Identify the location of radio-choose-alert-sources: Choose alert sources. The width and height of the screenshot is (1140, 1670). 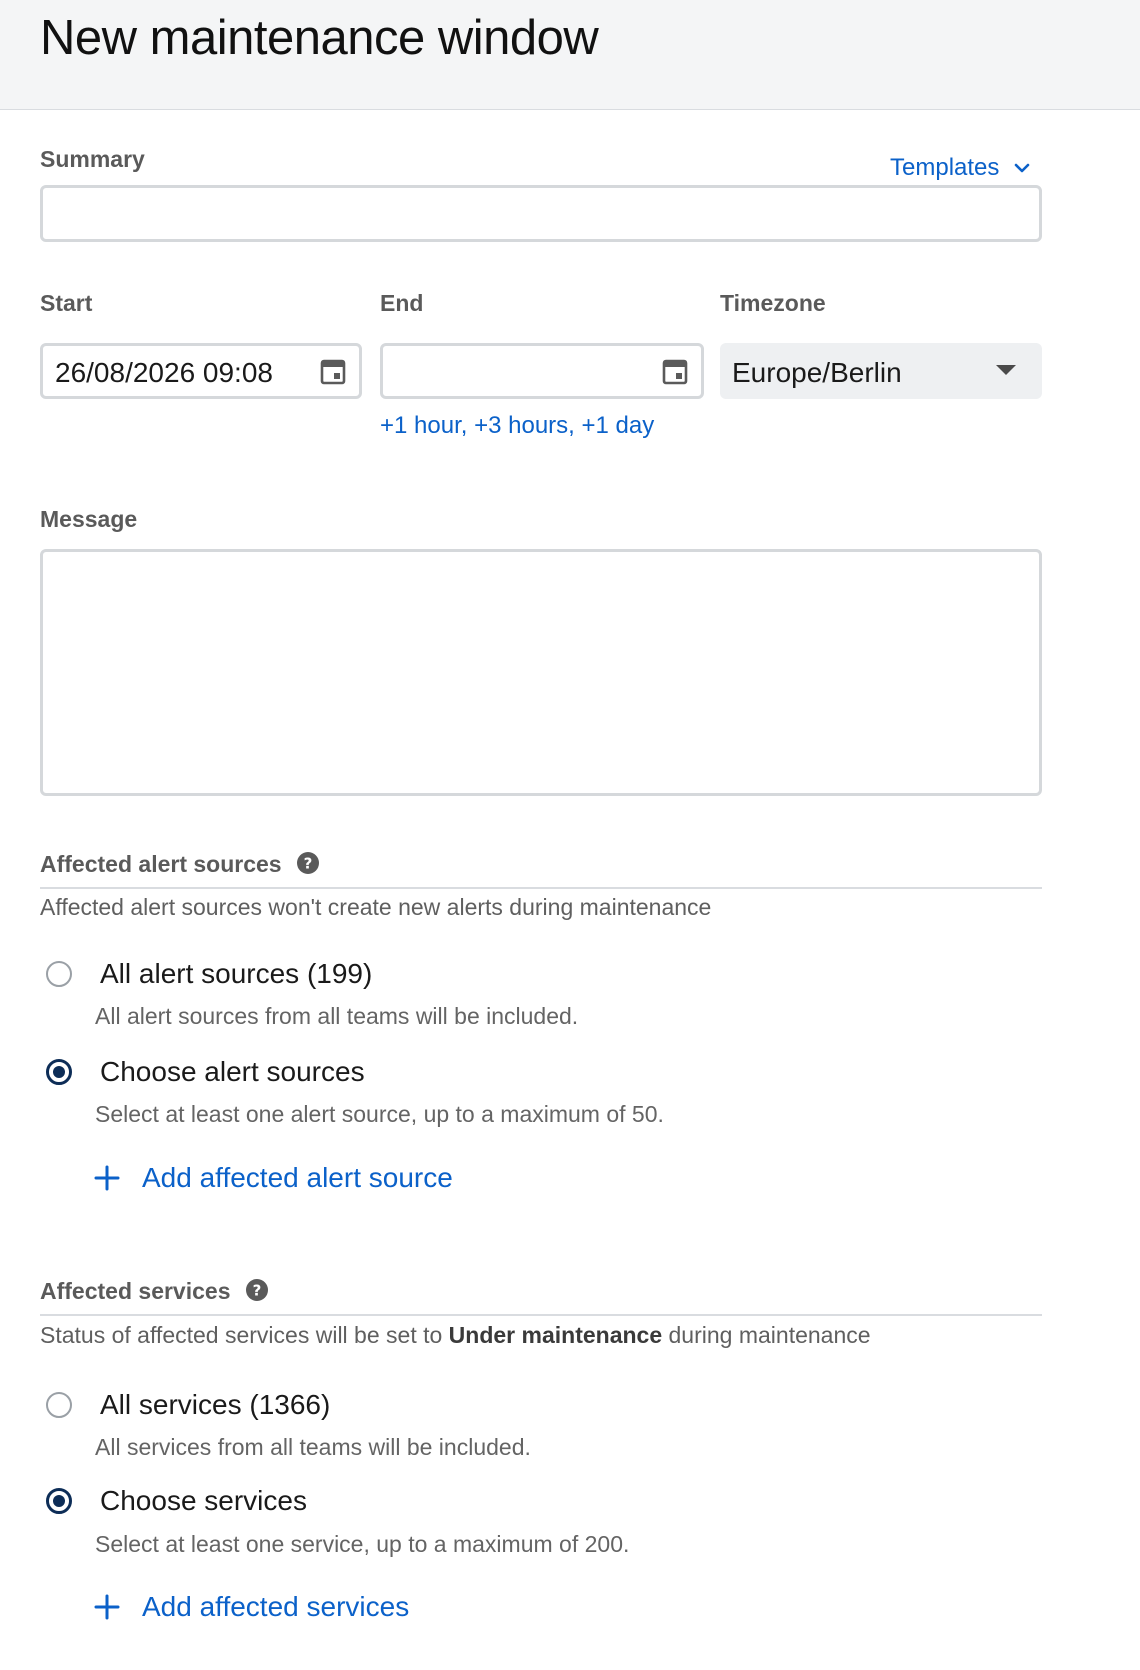
(205, 1072).